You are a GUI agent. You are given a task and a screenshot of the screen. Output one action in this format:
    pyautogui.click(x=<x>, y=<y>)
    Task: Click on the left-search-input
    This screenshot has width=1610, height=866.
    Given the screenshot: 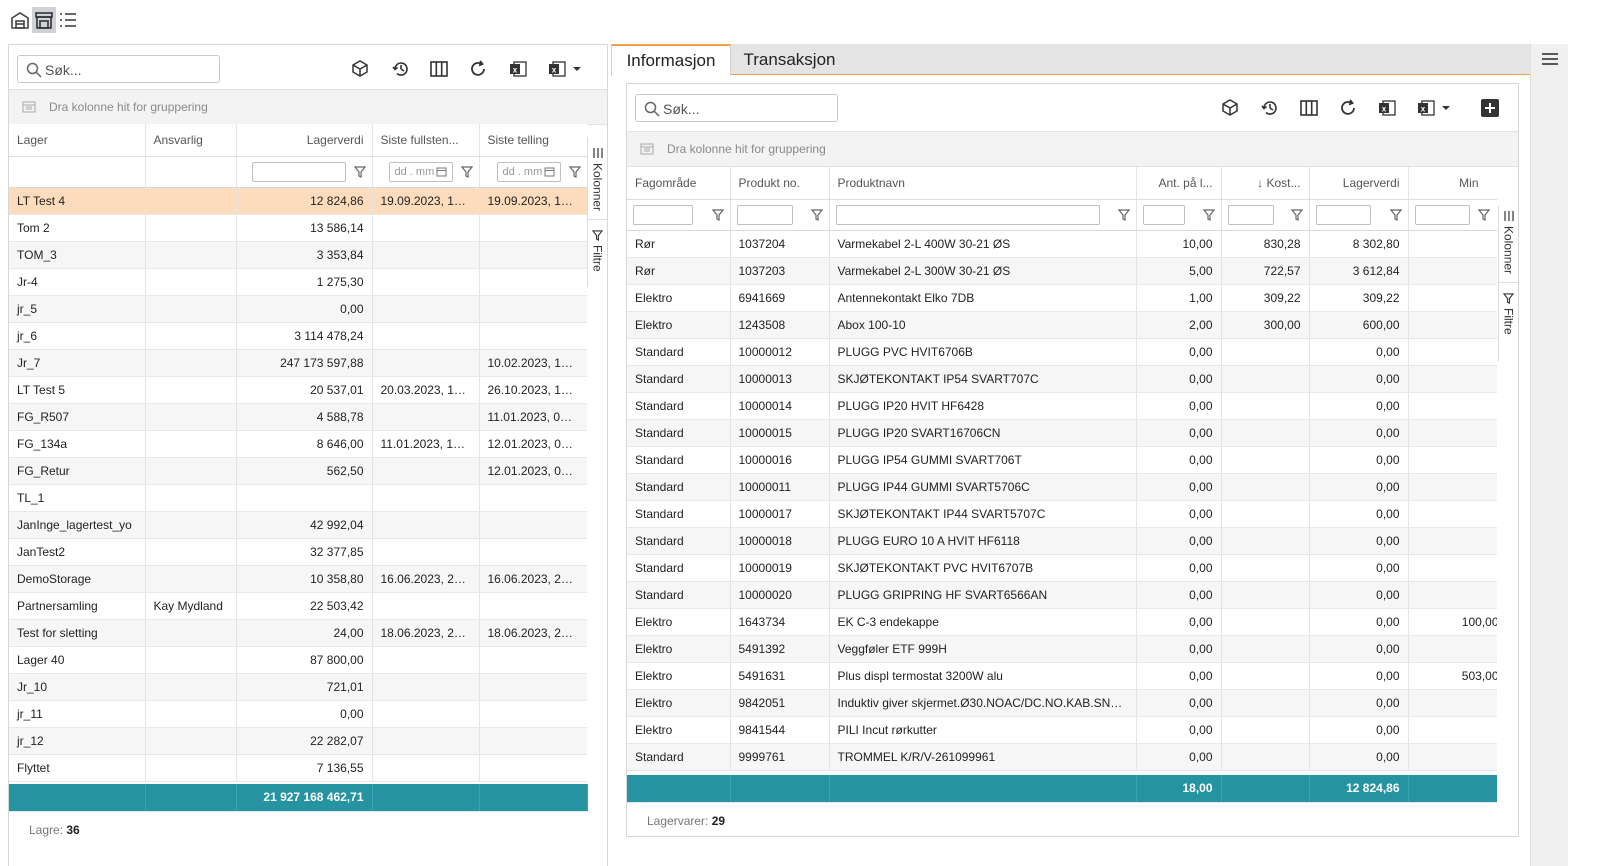 What is the action you would take?
    pyautogui.click(x=130, y=70)
    